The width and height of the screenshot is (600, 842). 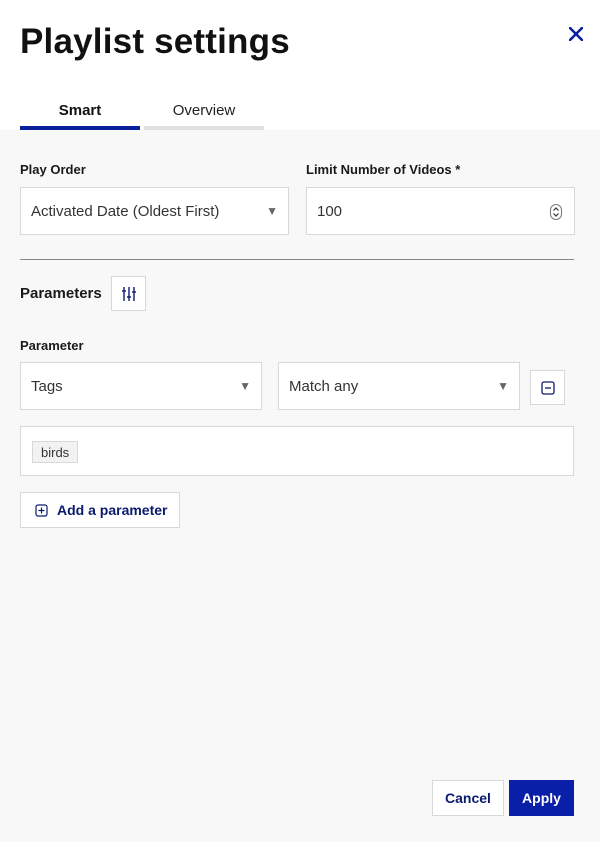 I want to click on cancel-button: Cancel, so click(x=468, y=798).